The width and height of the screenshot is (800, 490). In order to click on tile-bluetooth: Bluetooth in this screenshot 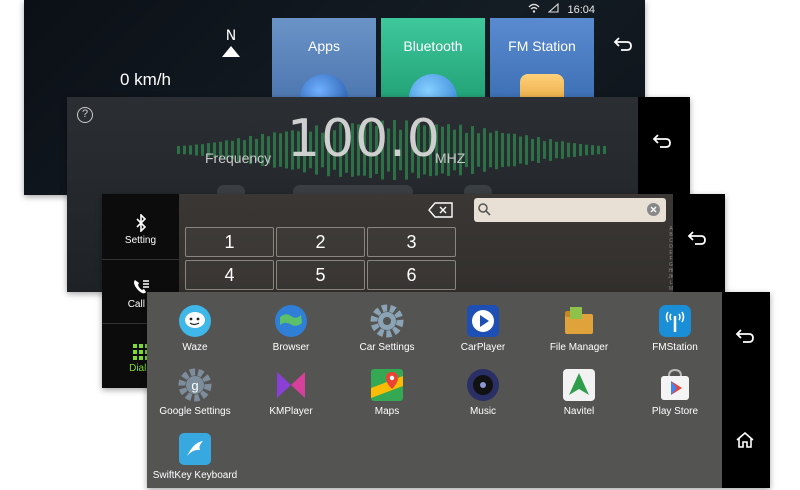, I will do `click(433, 70)`.